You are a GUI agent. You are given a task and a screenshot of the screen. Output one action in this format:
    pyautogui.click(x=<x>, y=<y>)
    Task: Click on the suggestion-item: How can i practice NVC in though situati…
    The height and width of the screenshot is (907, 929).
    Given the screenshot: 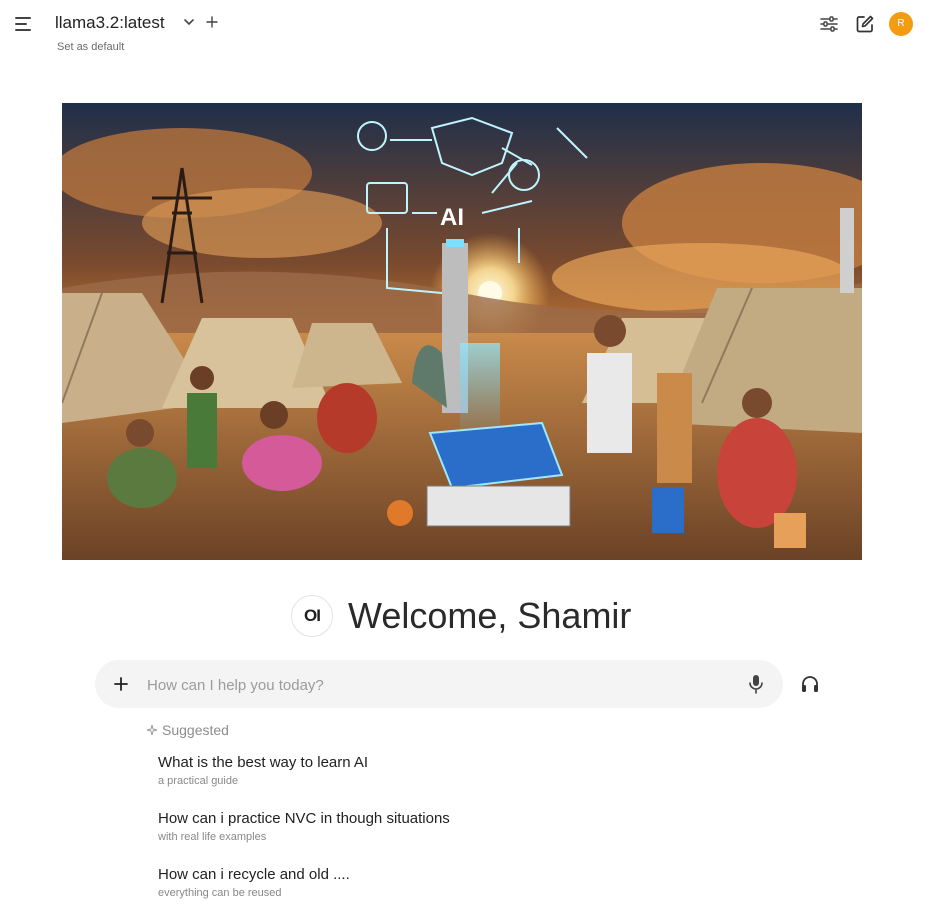 What is the action you would take?
    pyautogui.click(x=304, y=826)
    